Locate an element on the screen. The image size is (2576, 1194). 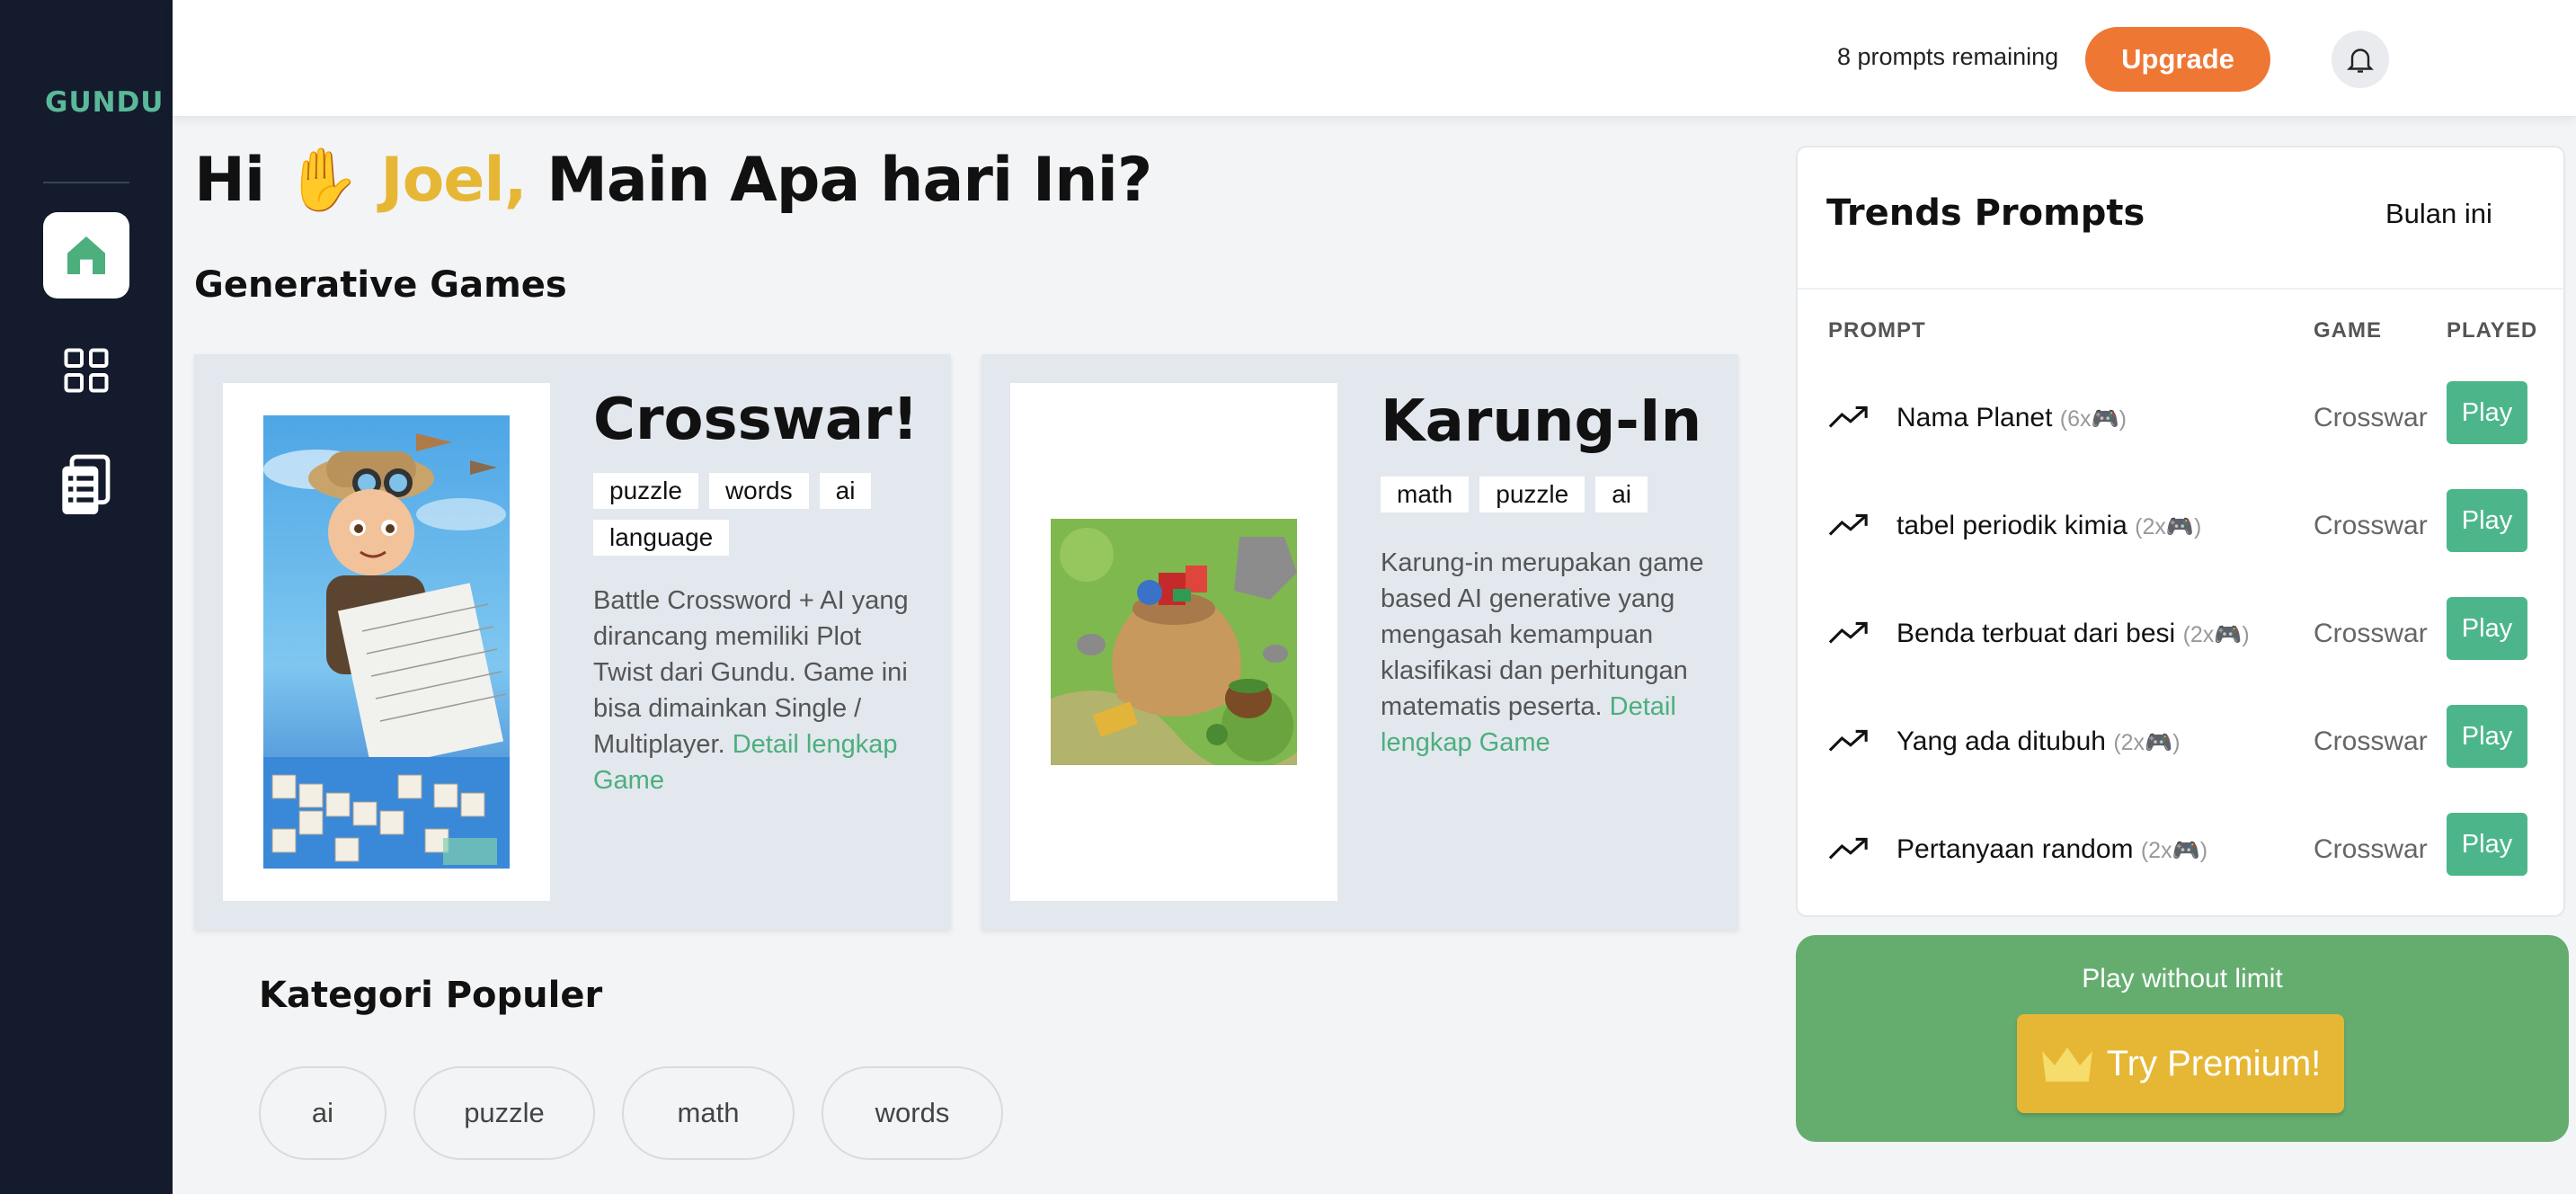
prompt-text: Pertanyaan random is located at coordinates (2015, 849).